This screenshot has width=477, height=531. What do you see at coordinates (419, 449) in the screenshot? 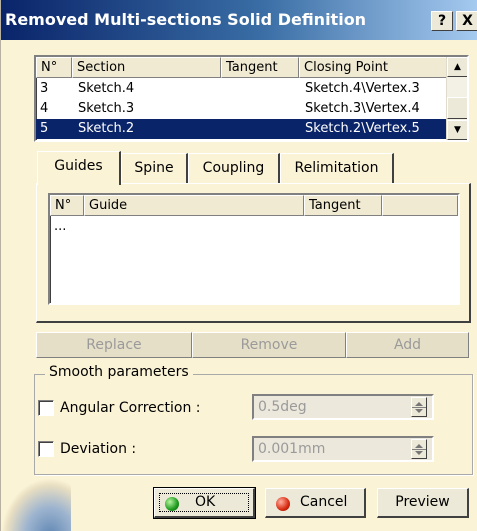
I see `deviation-stepper` at bounding box center [419, 449].